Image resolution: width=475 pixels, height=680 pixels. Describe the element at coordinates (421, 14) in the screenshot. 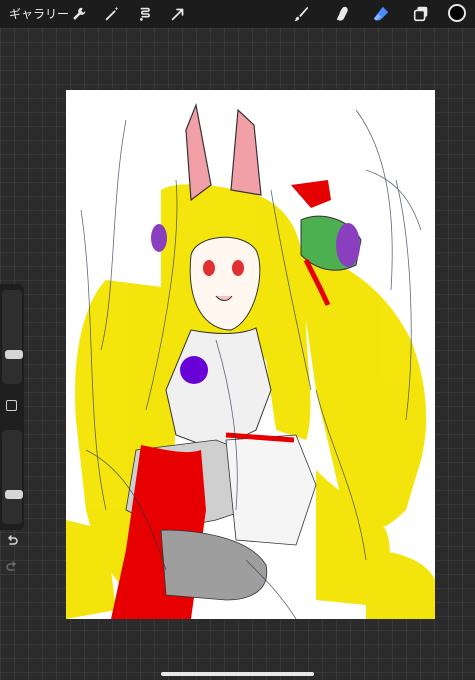

I see `layers-icon` at that location.